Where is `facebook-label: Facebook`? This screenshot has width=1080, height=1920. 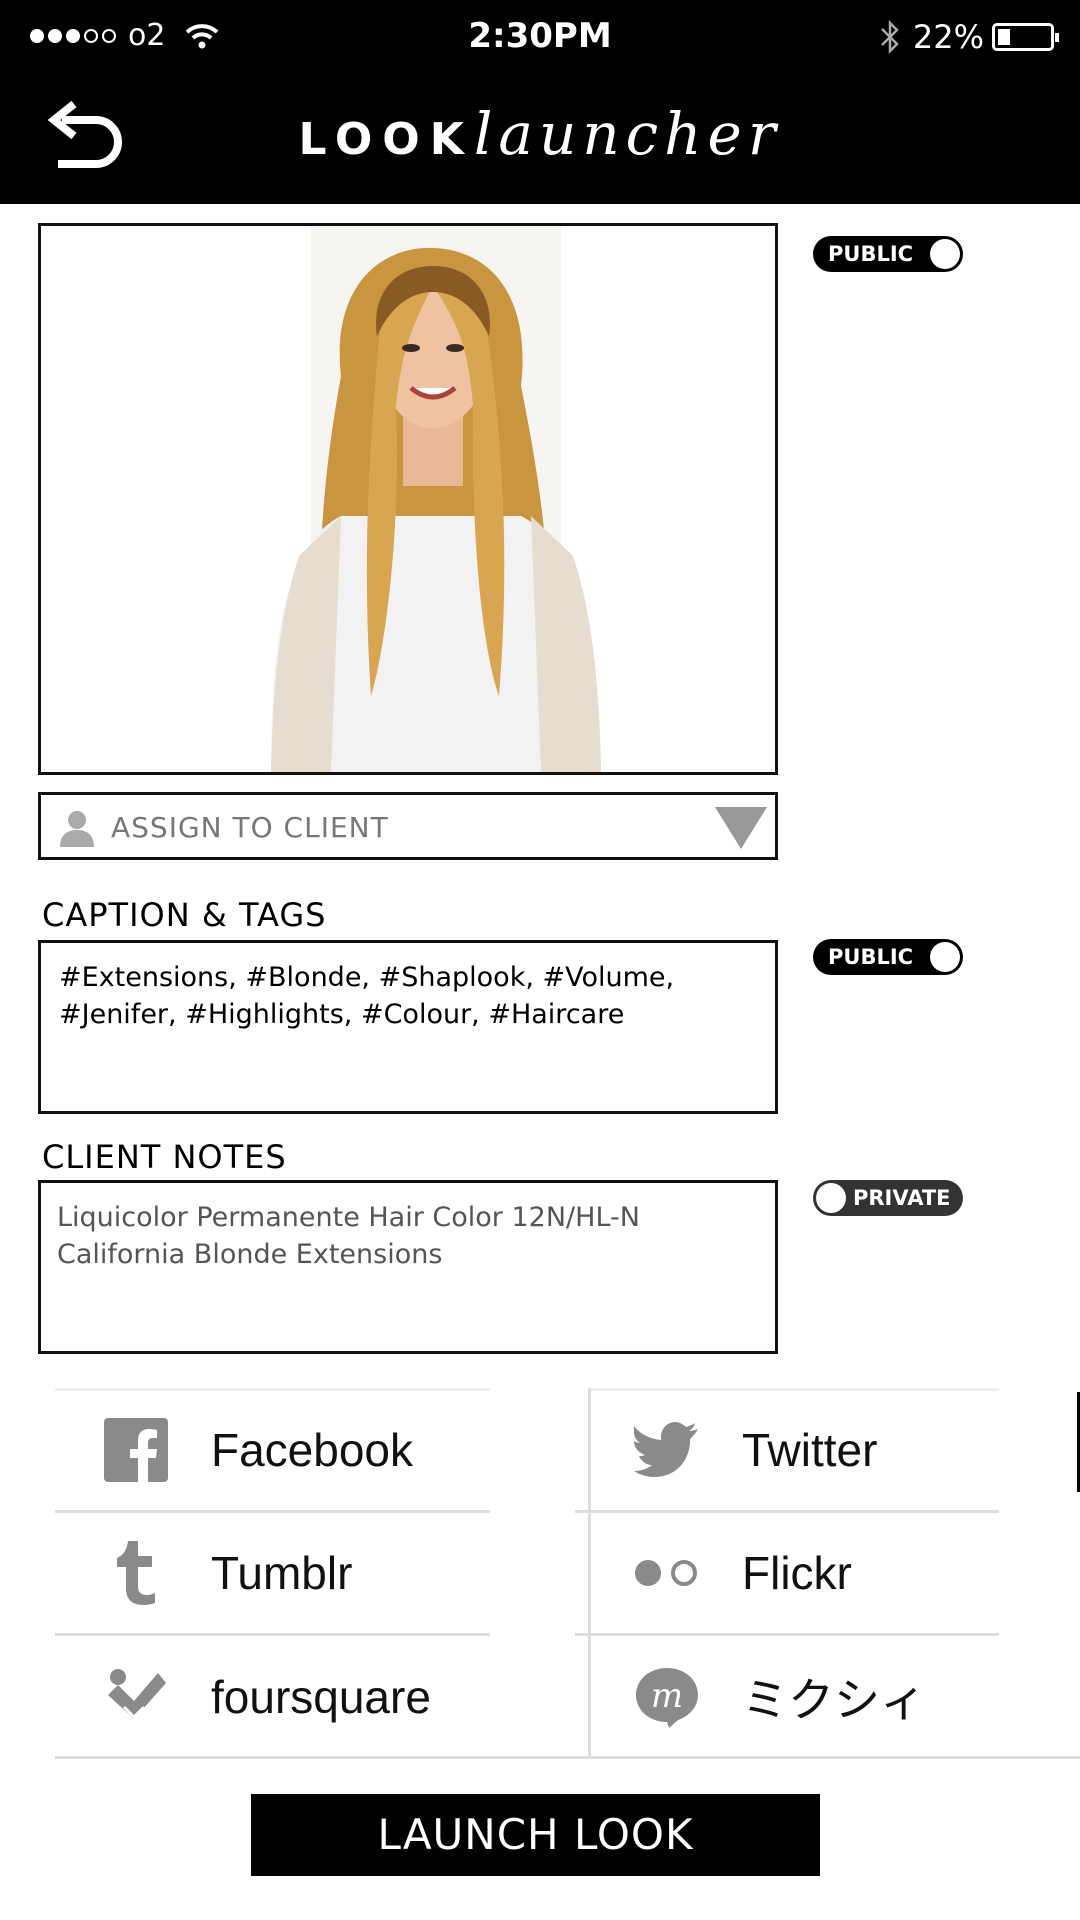
facebook-label: Facebook is located at coordinates (312, 1450).